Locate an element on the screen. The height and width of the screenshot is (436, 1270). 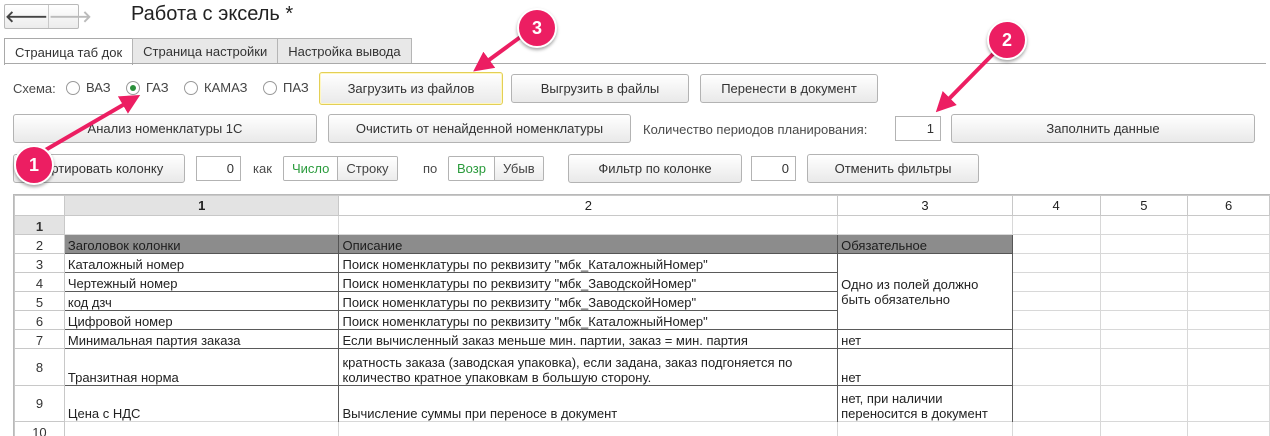
tab-output-settings: Настройка вывода is located at coordinates (344, 51).